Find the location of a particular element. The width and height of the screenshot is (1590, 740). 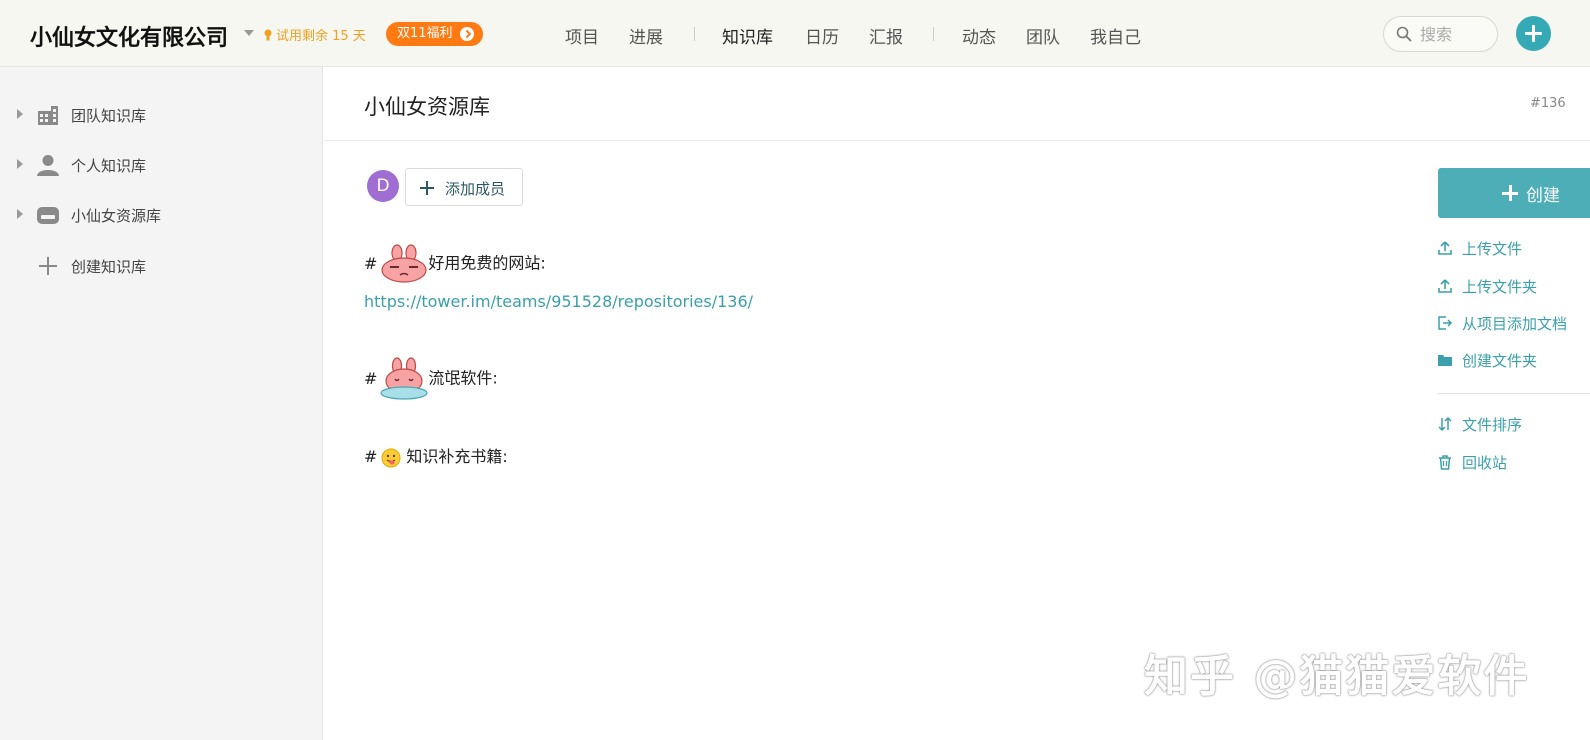

nav-reports: 汇报 is located at coordinates (886, 35).